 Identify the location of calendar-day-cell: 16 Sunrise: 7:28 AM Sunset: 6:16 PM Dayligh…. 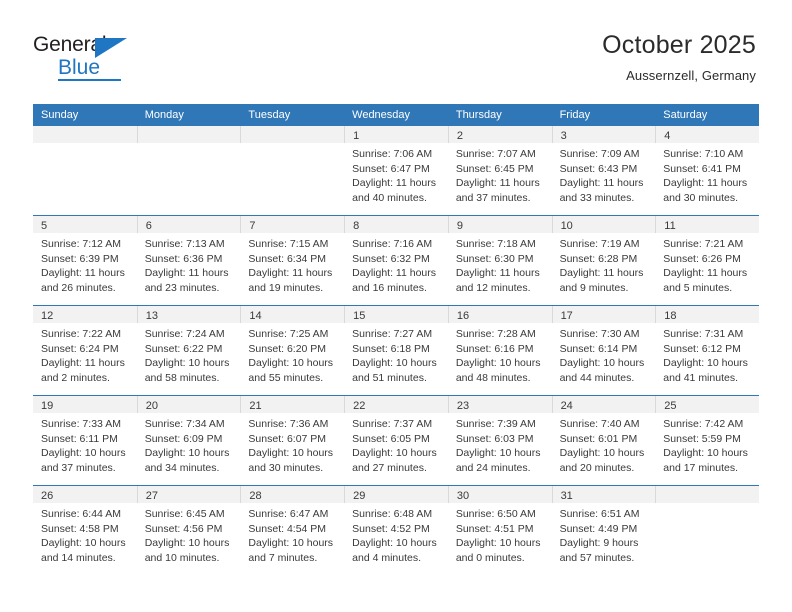
(499, 350).